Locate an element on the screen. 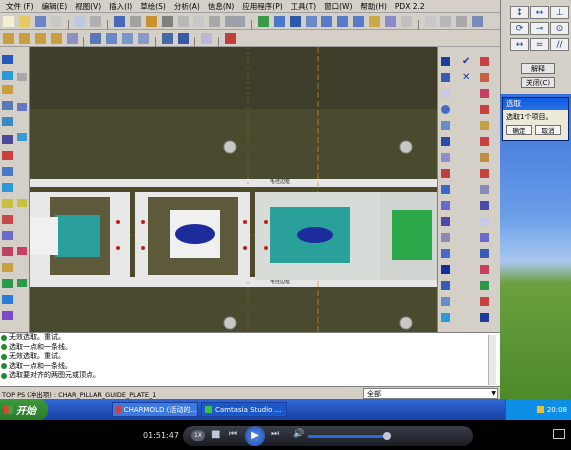 The height and width of the screenshot is (450, 571). constraints-icon is located at coordinates (445, 253).